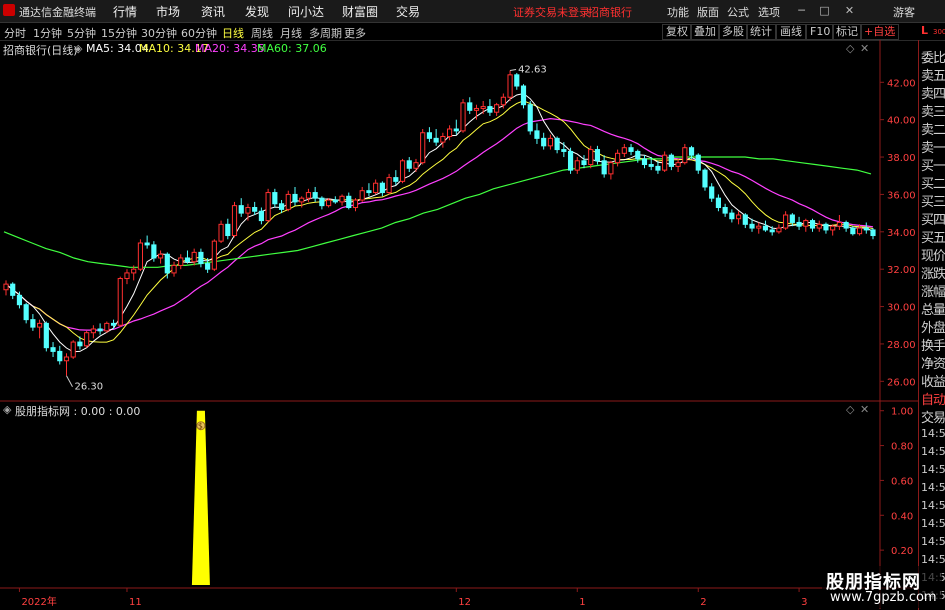  What do you see at coordinates (901, 382) in the screenshot?
I see `y-tick-label: 26.00` at bounding box center [901, 382].